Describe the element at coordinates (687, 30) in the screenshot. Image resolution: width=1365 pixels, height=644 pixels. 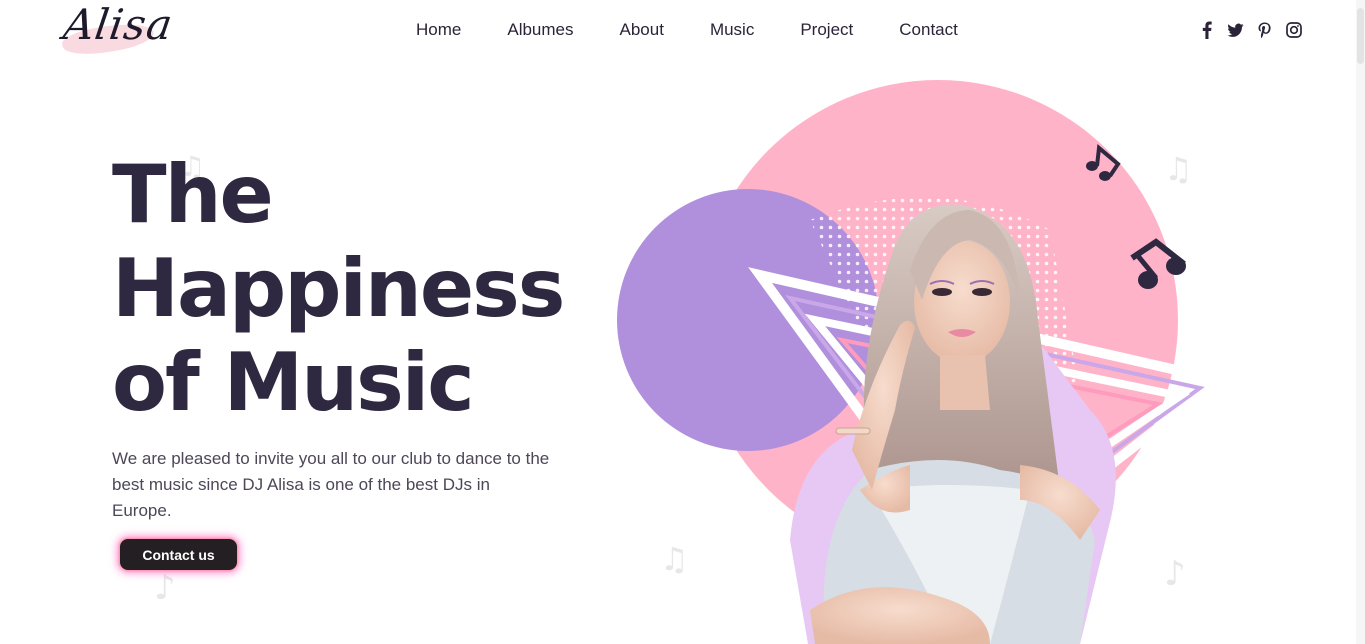
I see `main-nav: Home Albumes About Music Project Contact` at that location.